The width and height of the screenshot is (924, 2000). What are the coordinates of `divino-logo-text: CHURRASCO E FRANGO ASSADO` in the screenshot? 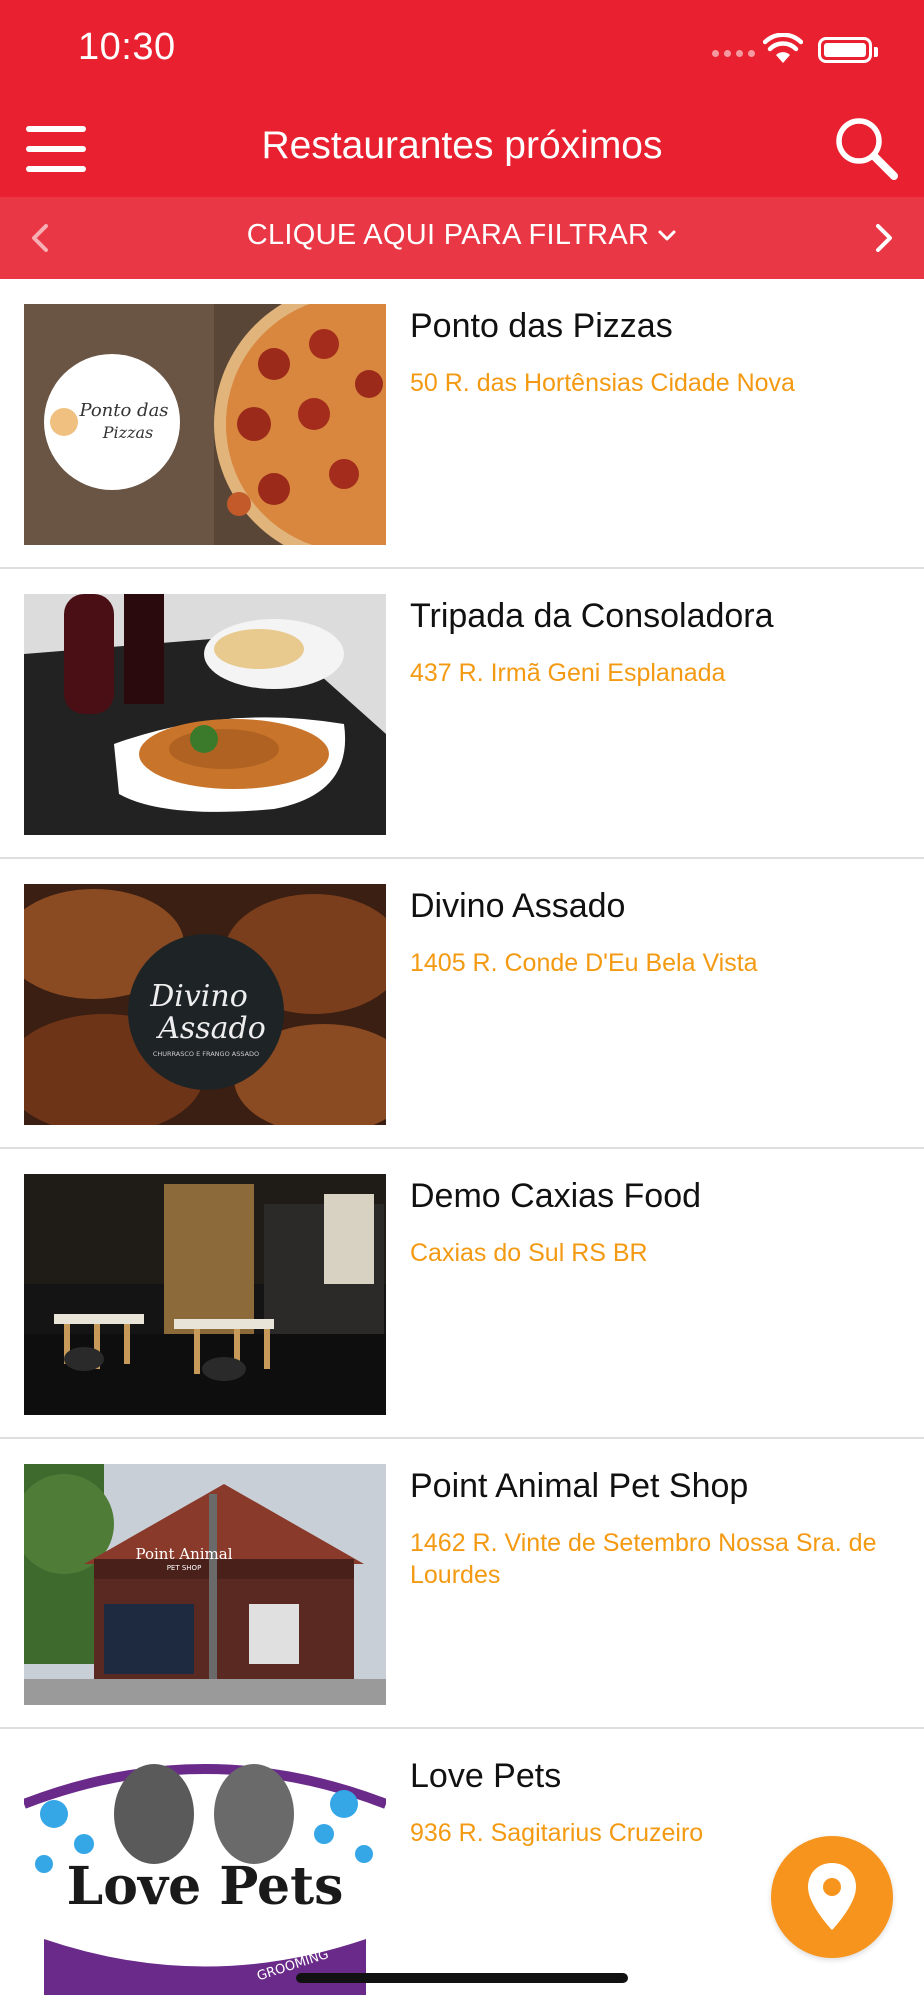 It's located at (206, 1054).